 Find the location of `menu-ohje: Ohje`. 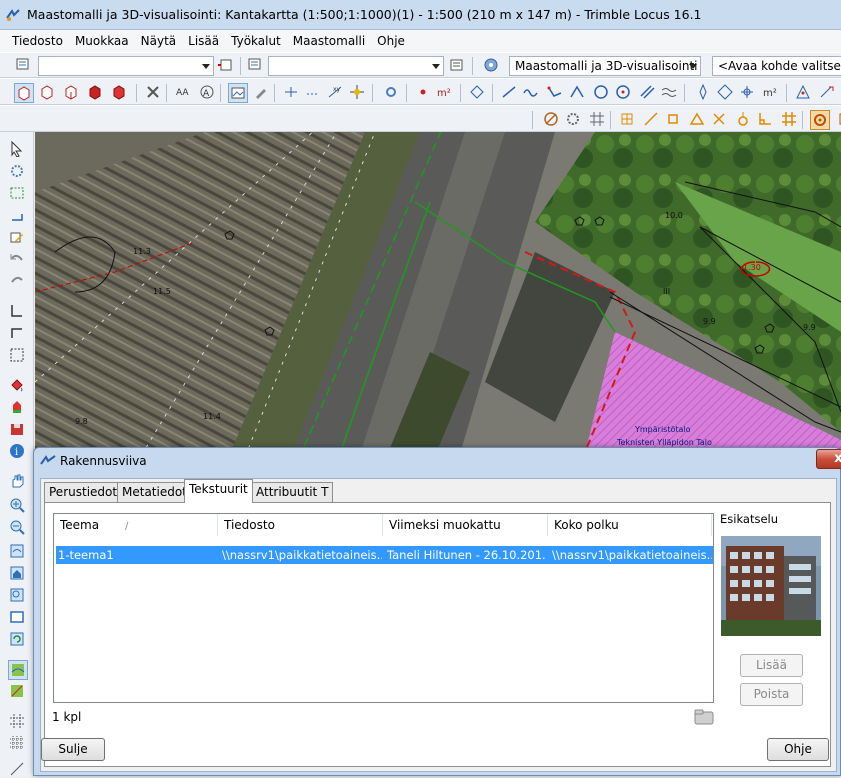

menu-ohje: Ohje is located at coordinates (391, 41).